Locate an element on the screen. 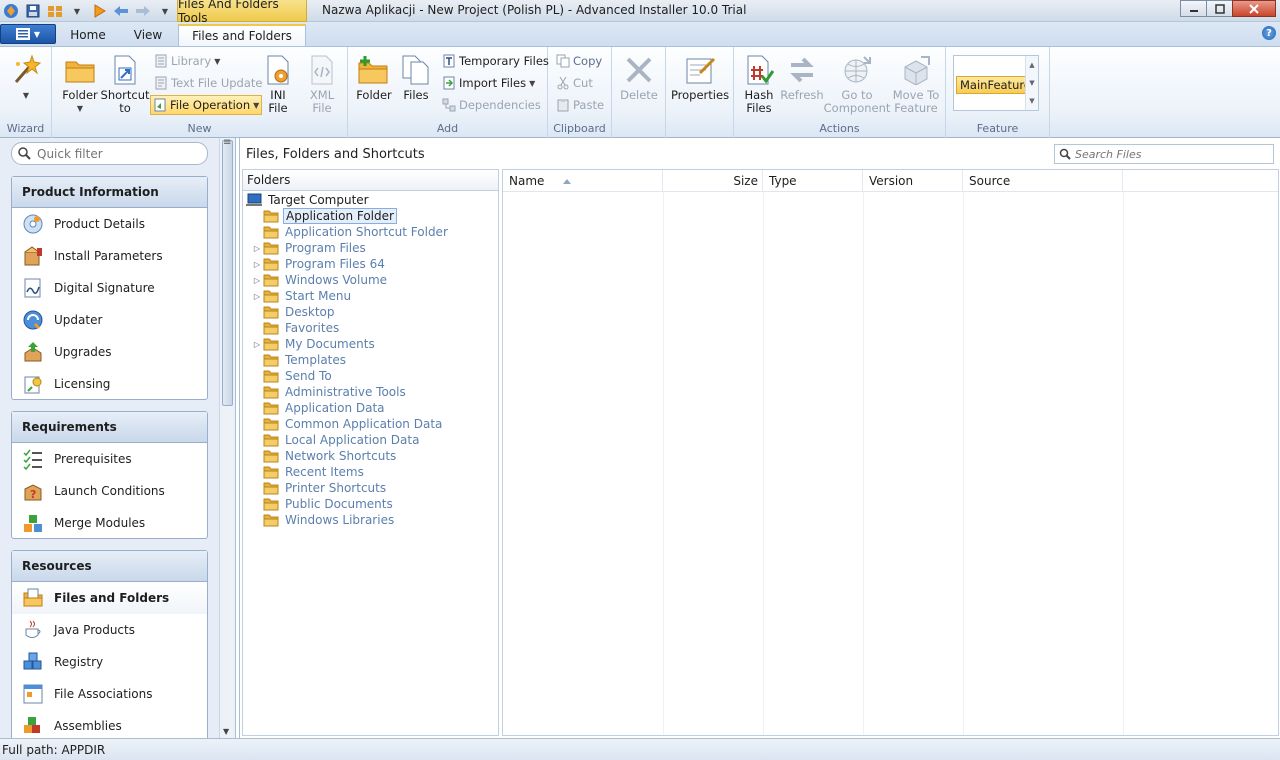 This screenshot has height=760, width=1280. group-label-actions: Actions is located at coordinates (839, 128).